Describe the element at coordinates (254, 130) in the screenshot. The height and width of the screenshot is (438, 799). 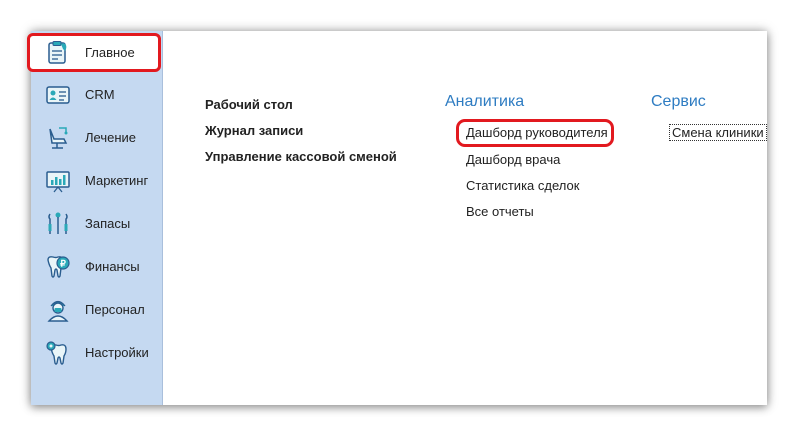
I see `link-appointments: Журнал записи` at that location.